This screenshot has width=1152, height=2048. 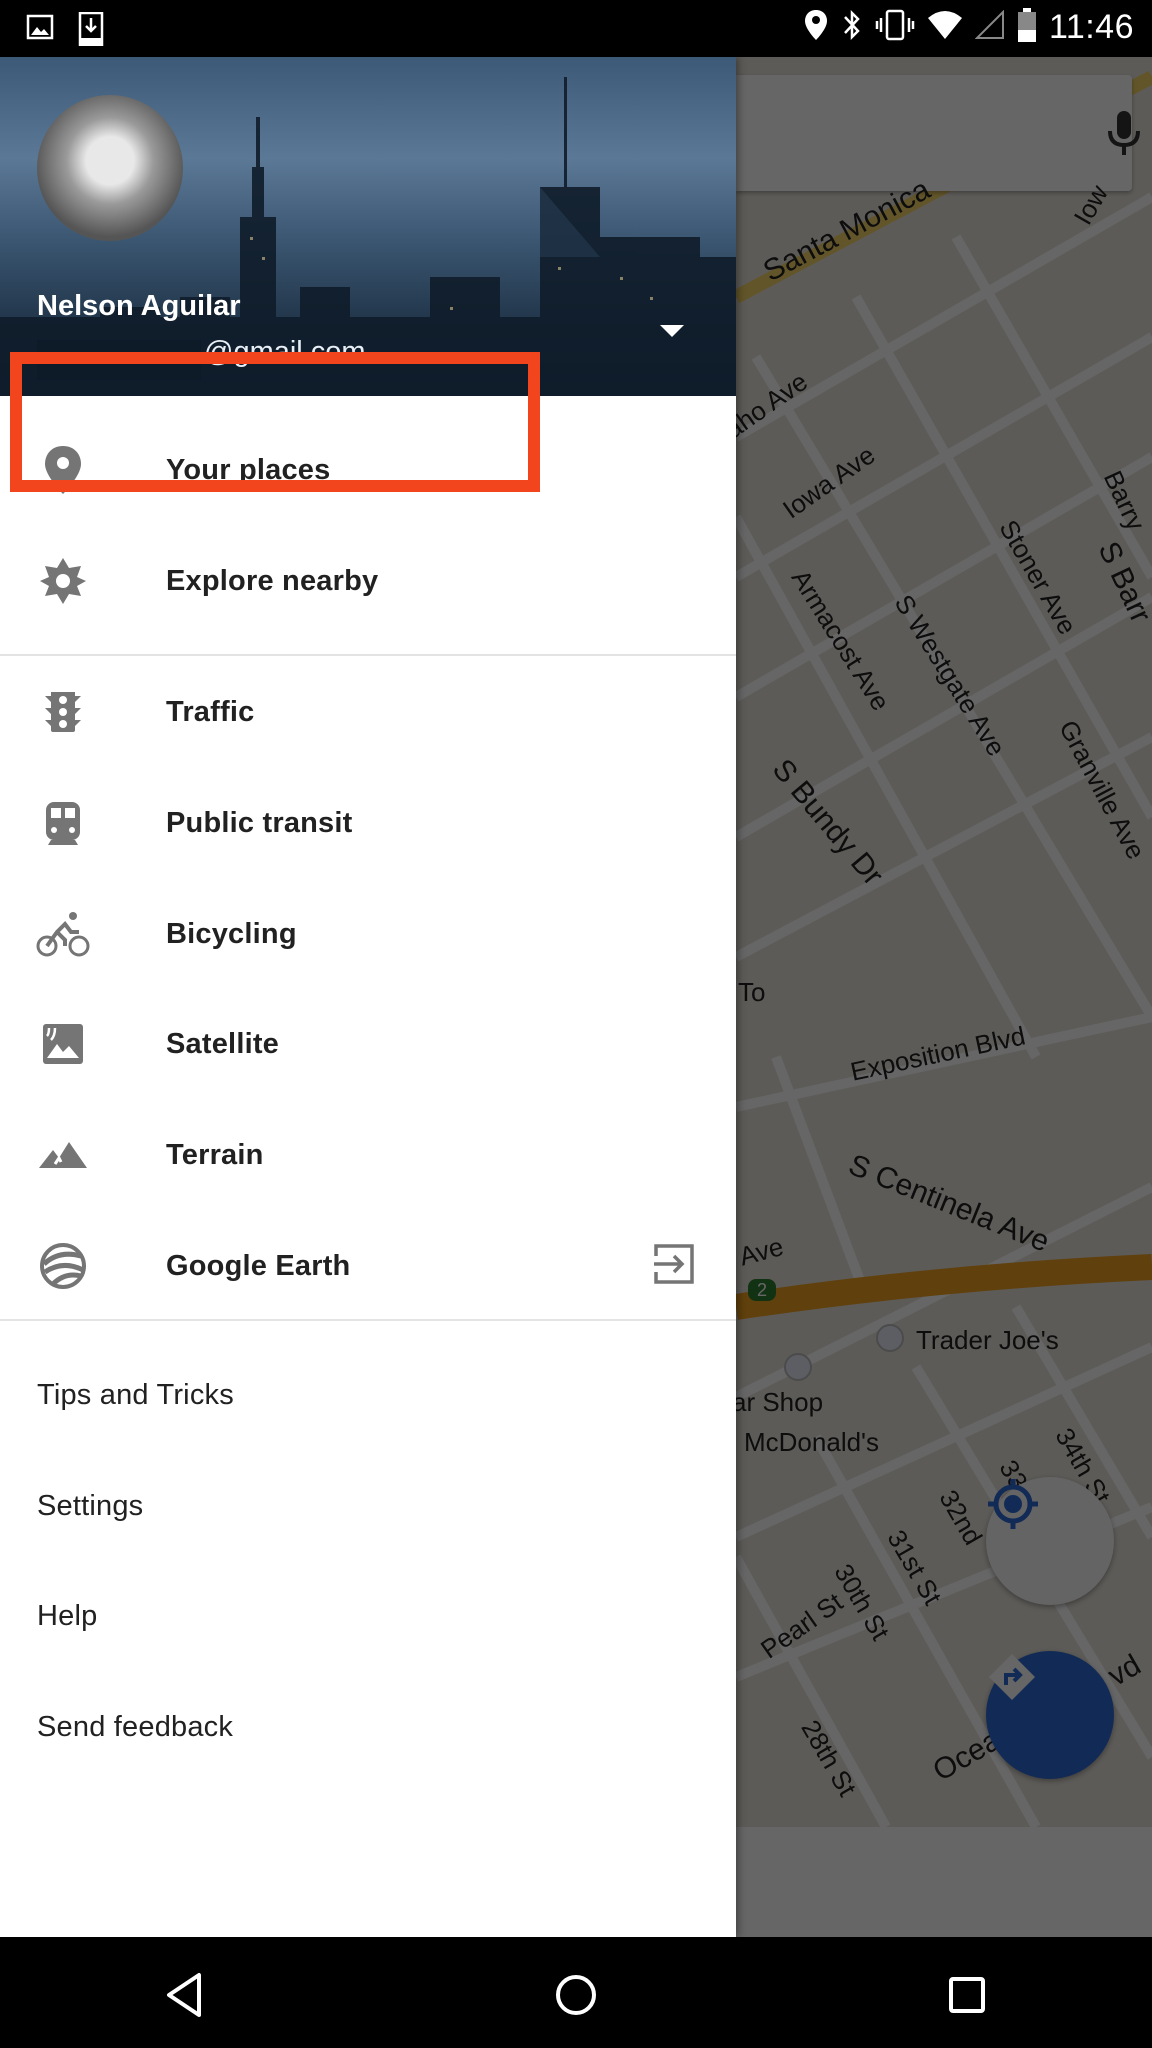 I want to click on drawer-item-label: Send feedback, so click(x=135, y=1726).